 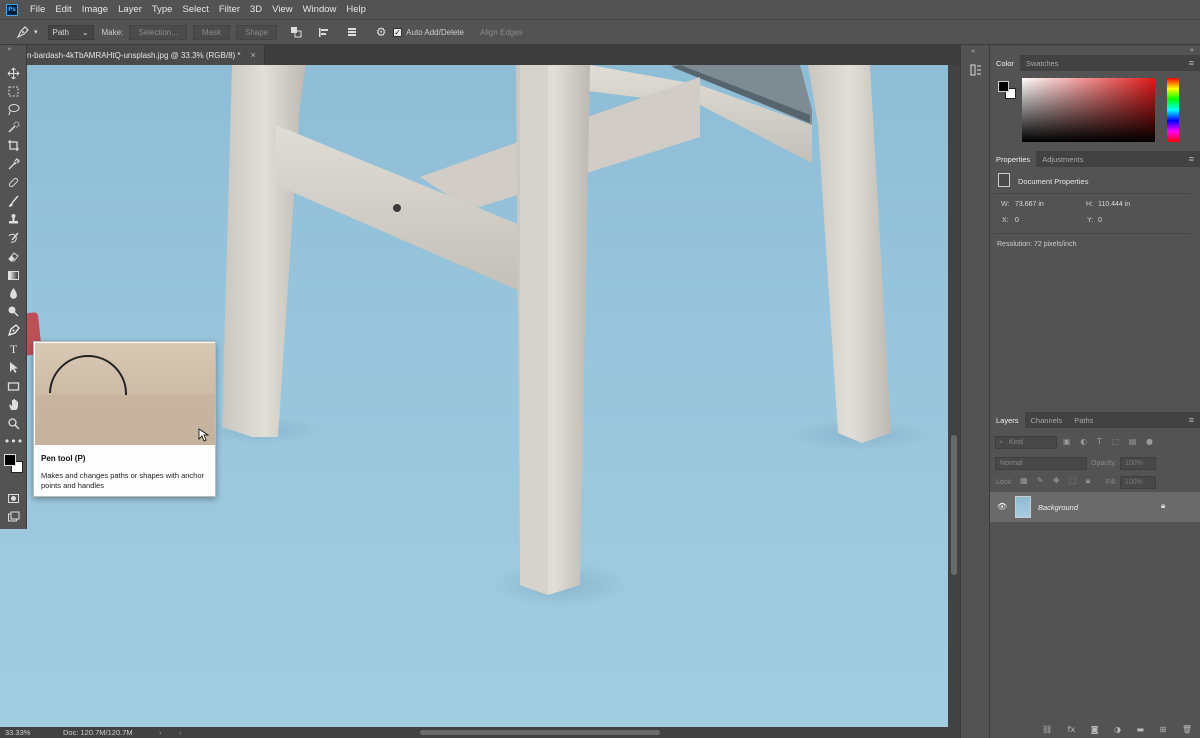 I want to click on crop-tool-icon, so click(x=13, y=145).